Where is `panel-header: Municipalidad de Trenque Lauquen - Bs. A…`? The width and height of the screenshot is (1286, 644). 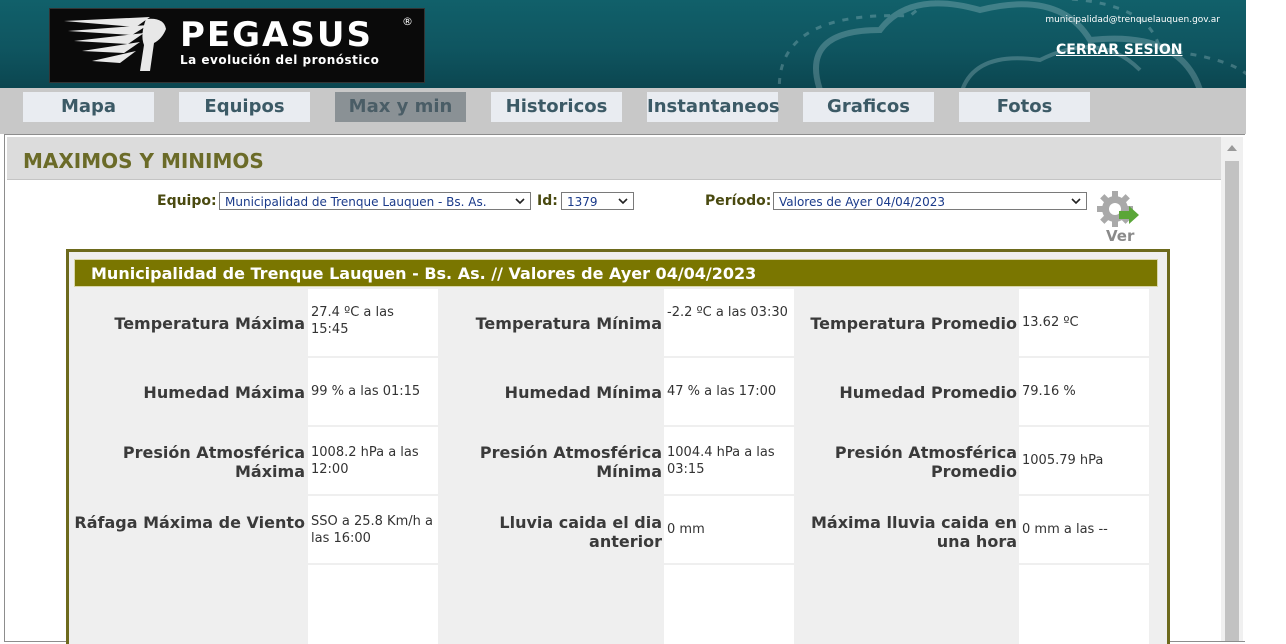
panel-header: Municipalidad de Trenque Lauquen - Bs. A… is located at coordinates (616, 273).